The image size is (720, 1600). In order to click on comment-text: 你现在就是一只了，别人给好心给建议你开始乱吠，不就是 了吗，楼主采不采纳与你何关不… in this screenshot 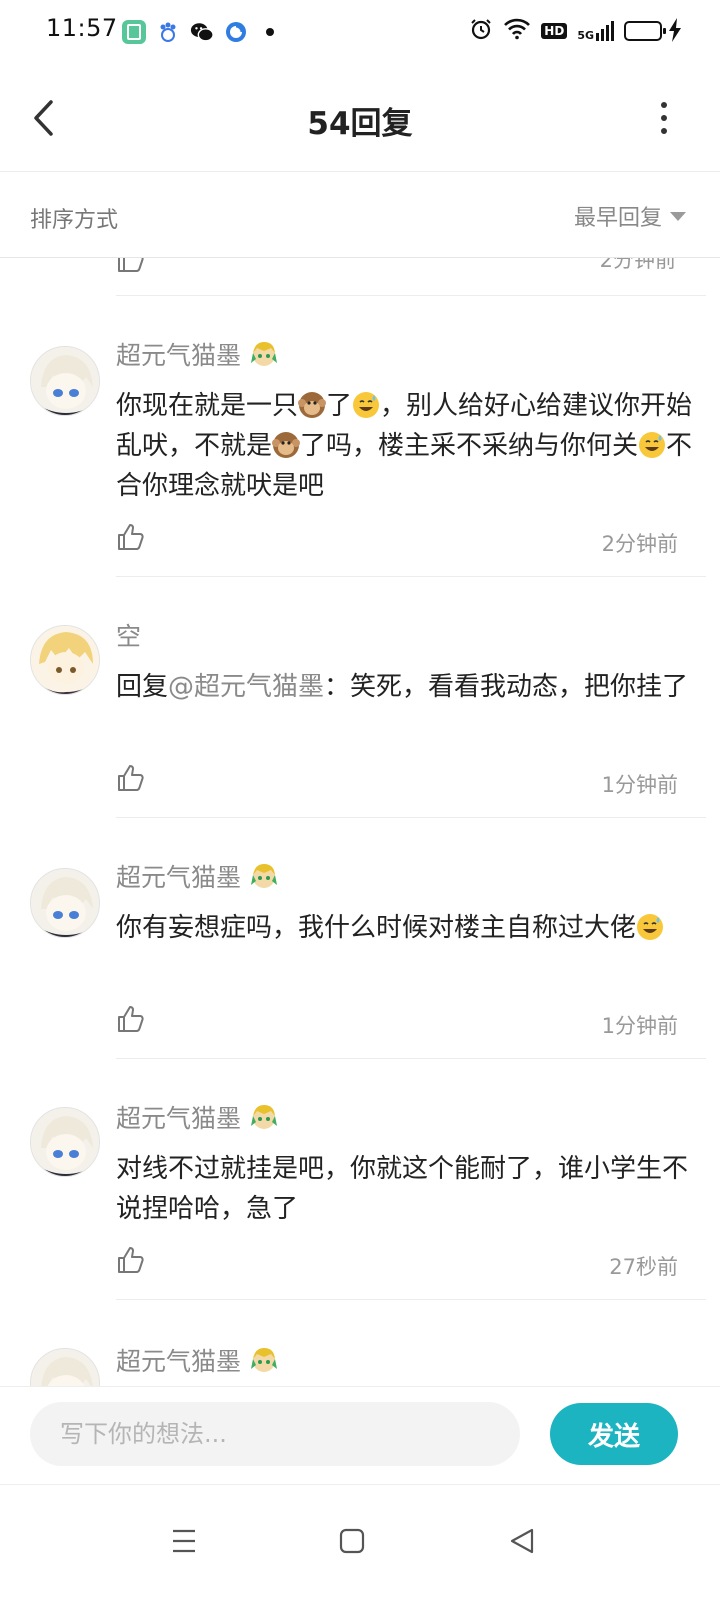, I will do `click(404, 446)`.